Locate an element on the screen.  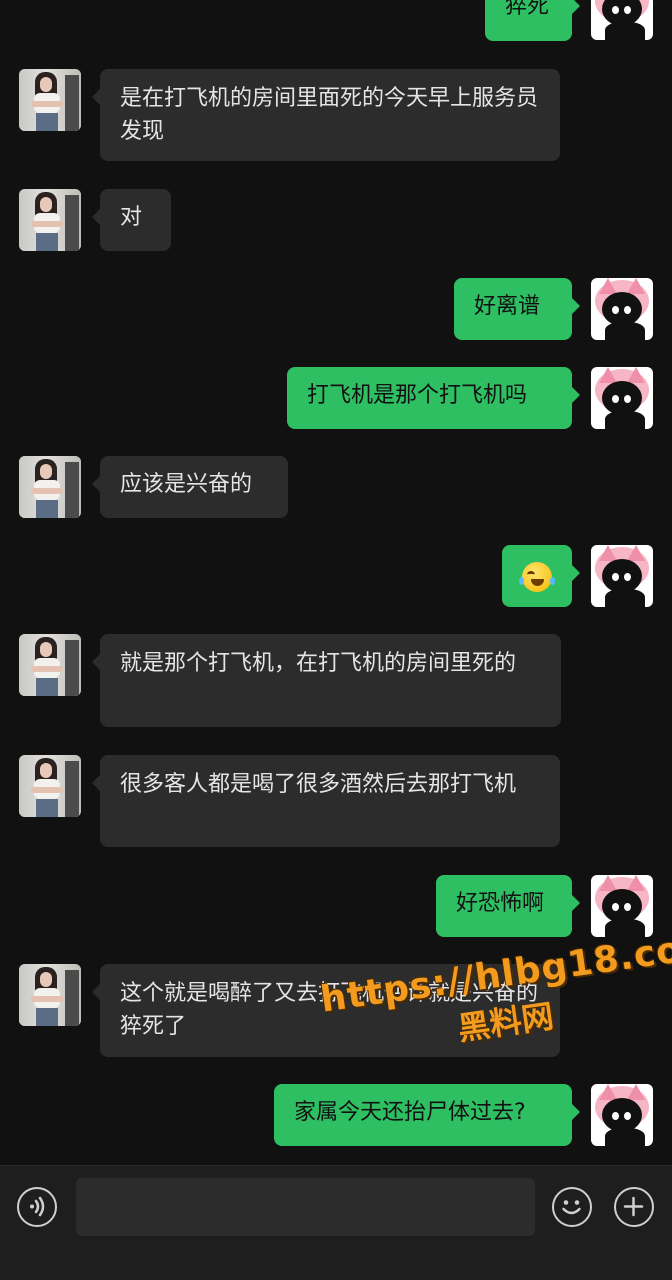
voice-button is located at coordinates (37, 1207).